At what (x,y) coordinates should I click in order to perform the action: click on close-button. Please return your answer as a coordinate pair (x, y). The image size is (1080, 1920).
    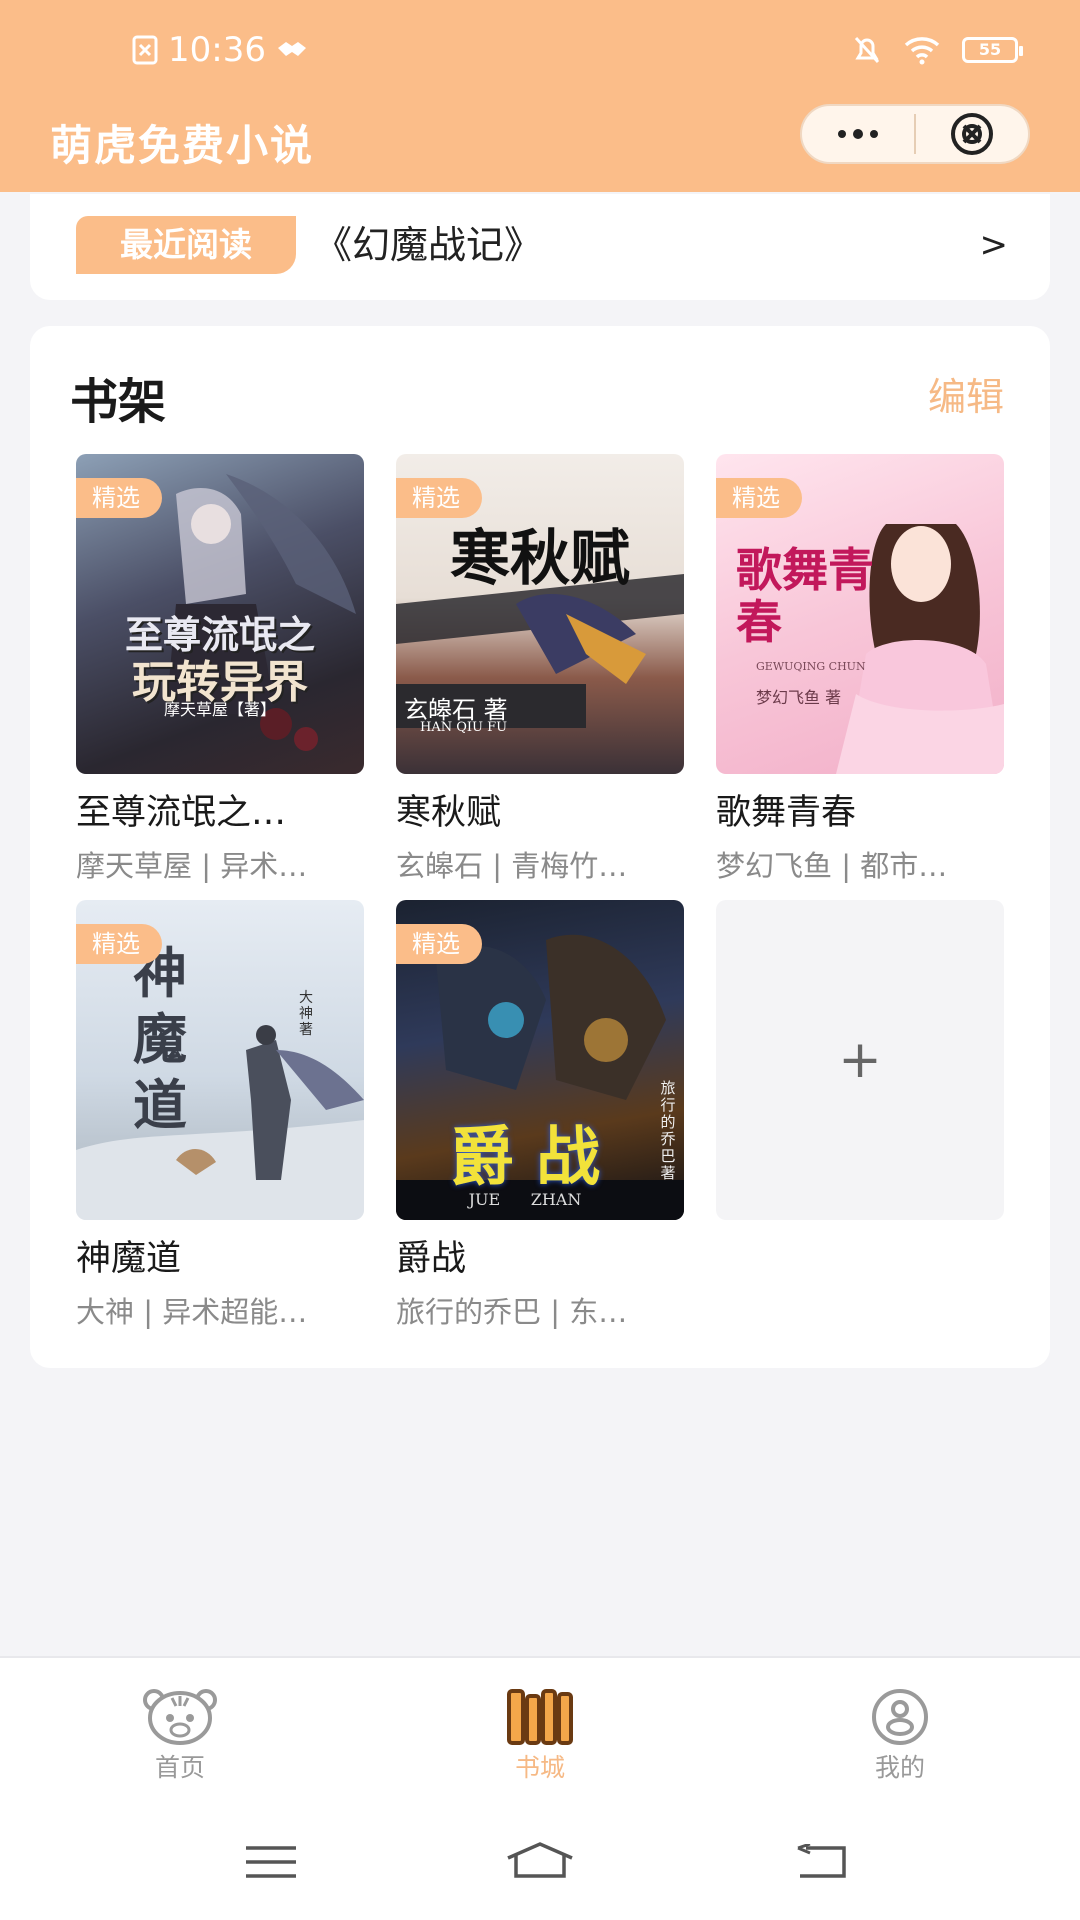
    Looking at the image, I should click on (972, 134).